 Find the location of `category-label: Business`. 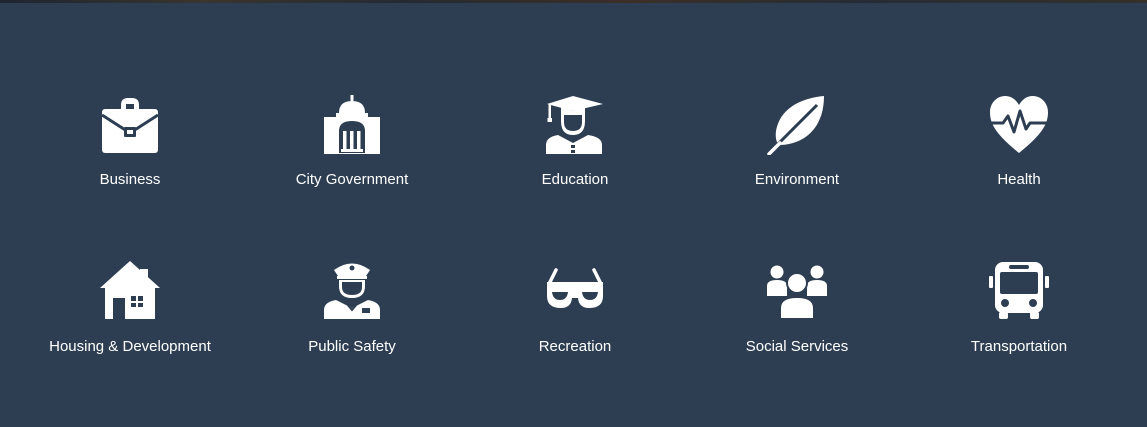

category-label: Business is located at coordinates (130, 179).